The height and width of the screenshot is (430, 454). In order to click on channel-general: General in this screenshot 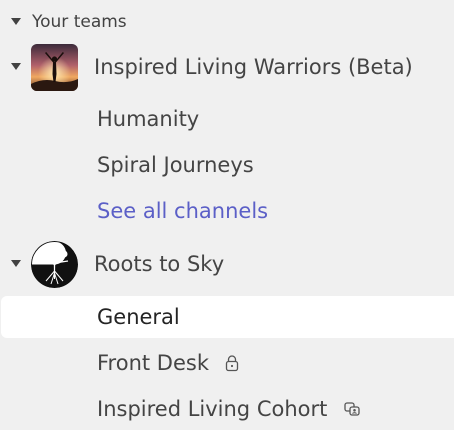, I will do `click(227, 317)`.